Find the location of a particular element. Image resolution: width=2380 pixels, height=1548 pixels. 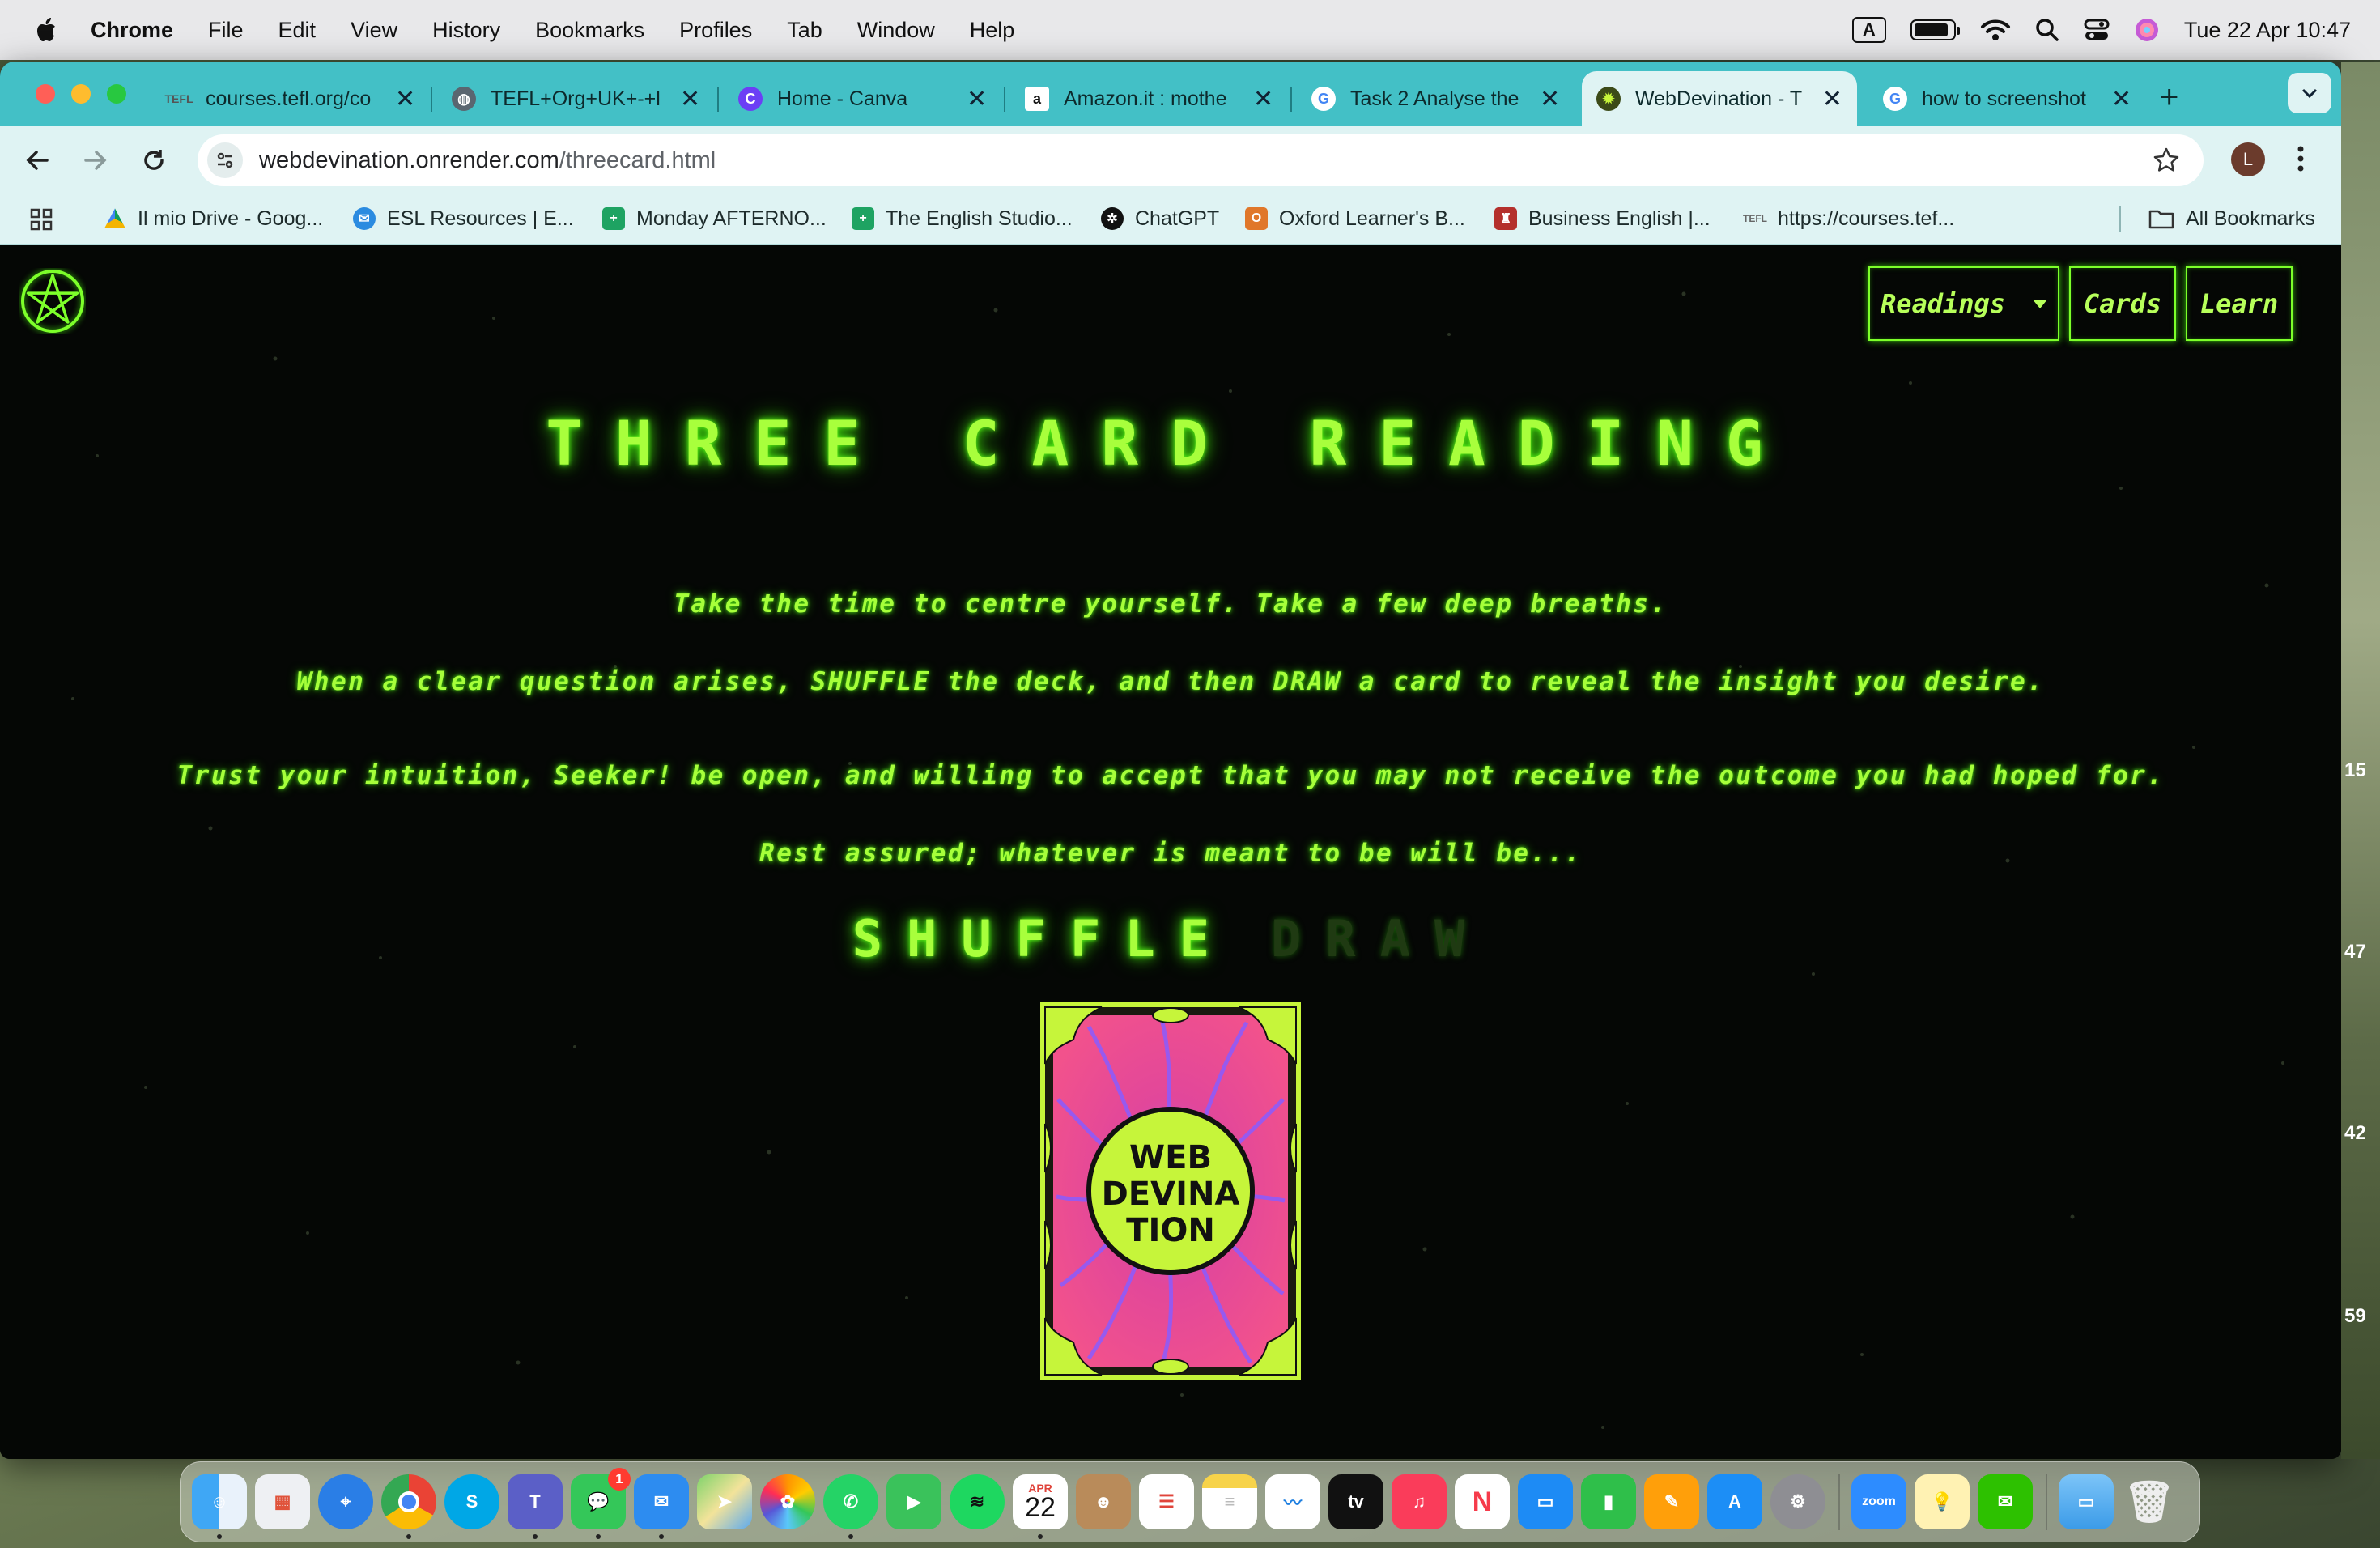

browser-tab-active: ✹ WebDevination - T ✕ is located at coordinates (1719, 99).